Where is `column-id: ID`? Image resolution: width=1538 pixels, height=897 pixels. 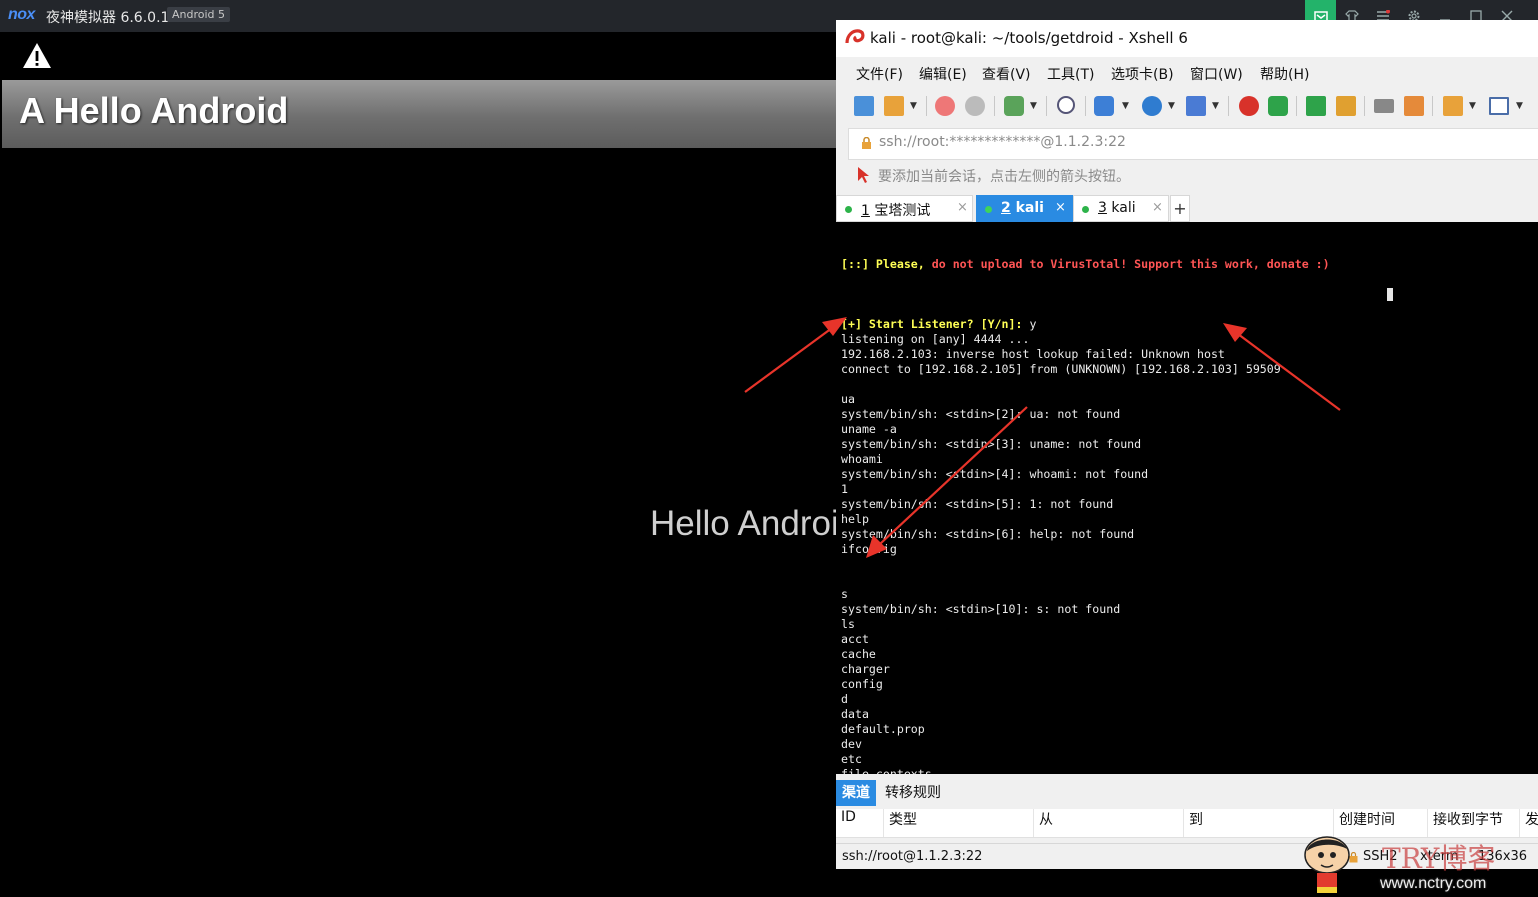
column-id: ID is located at coordinates (860, 823).